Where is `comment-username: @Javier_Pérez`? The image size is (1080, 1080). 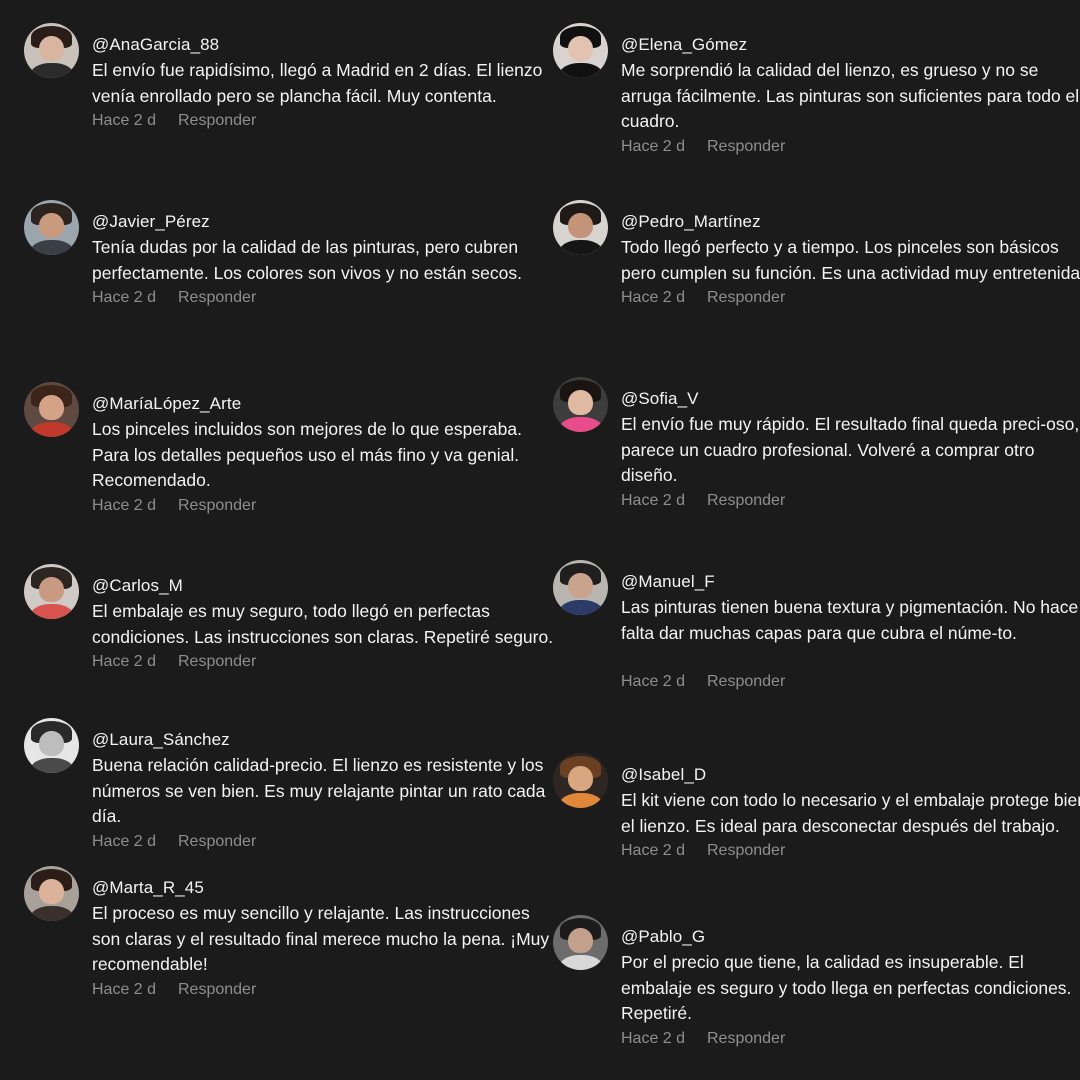
comment-username: @Javier_Pérez is located at coordinates (327, 222).